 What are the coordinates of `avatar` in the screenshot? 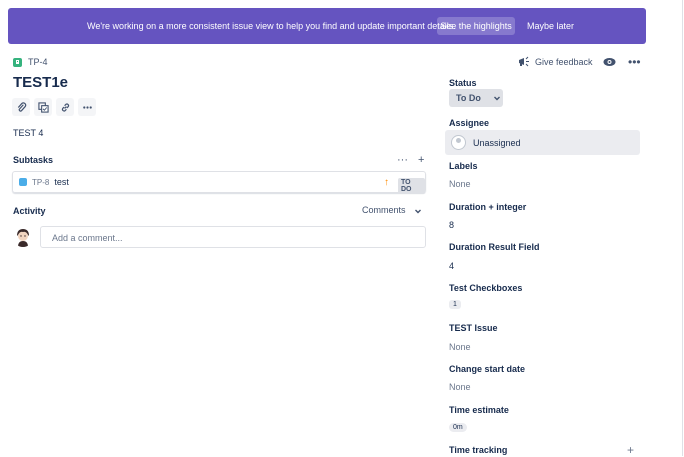 It's located at (23, 237).